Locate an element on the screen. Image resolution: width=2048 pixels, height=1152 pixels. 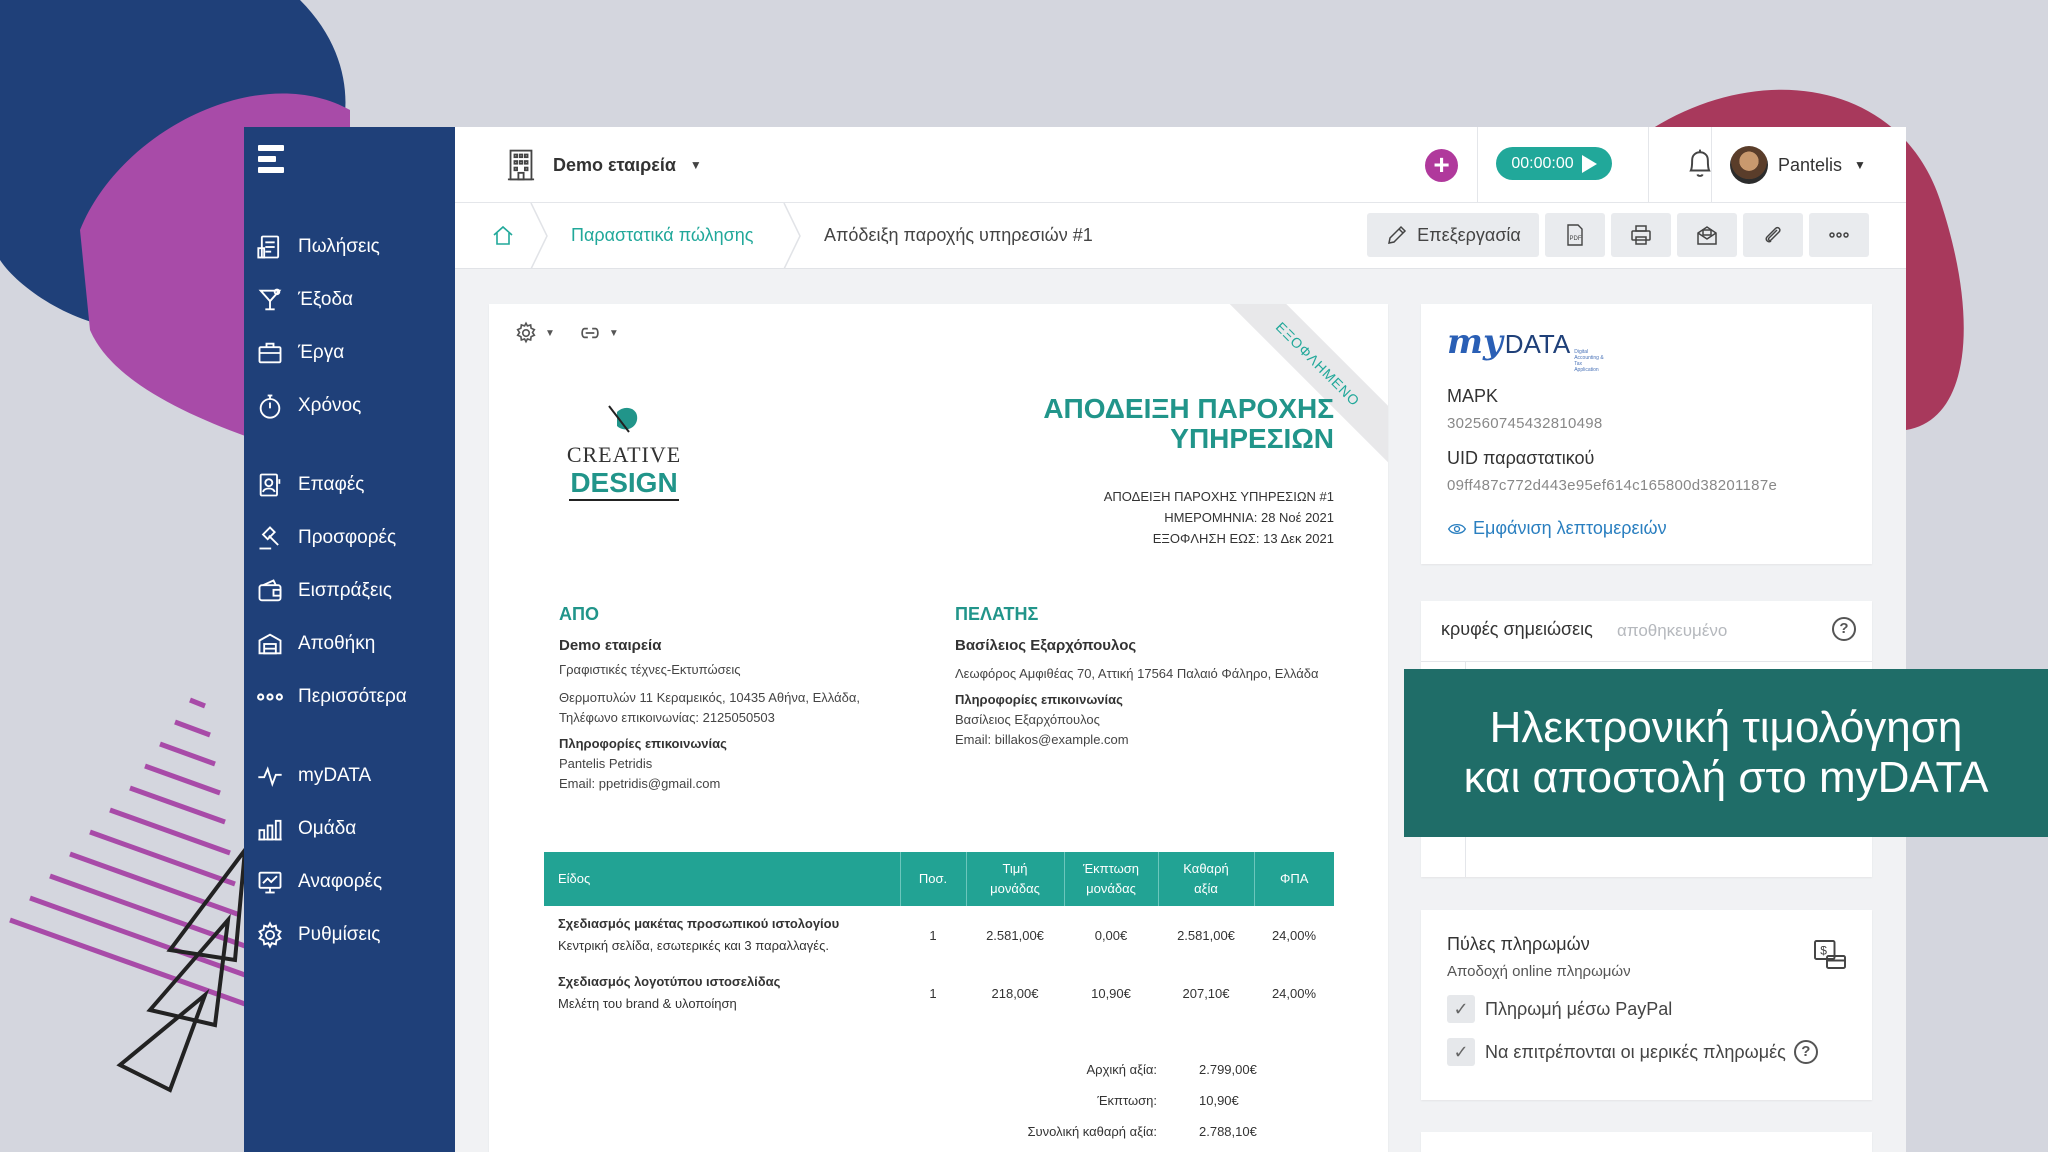
pdf-button: PDF is located at coordinates (1575, 235).